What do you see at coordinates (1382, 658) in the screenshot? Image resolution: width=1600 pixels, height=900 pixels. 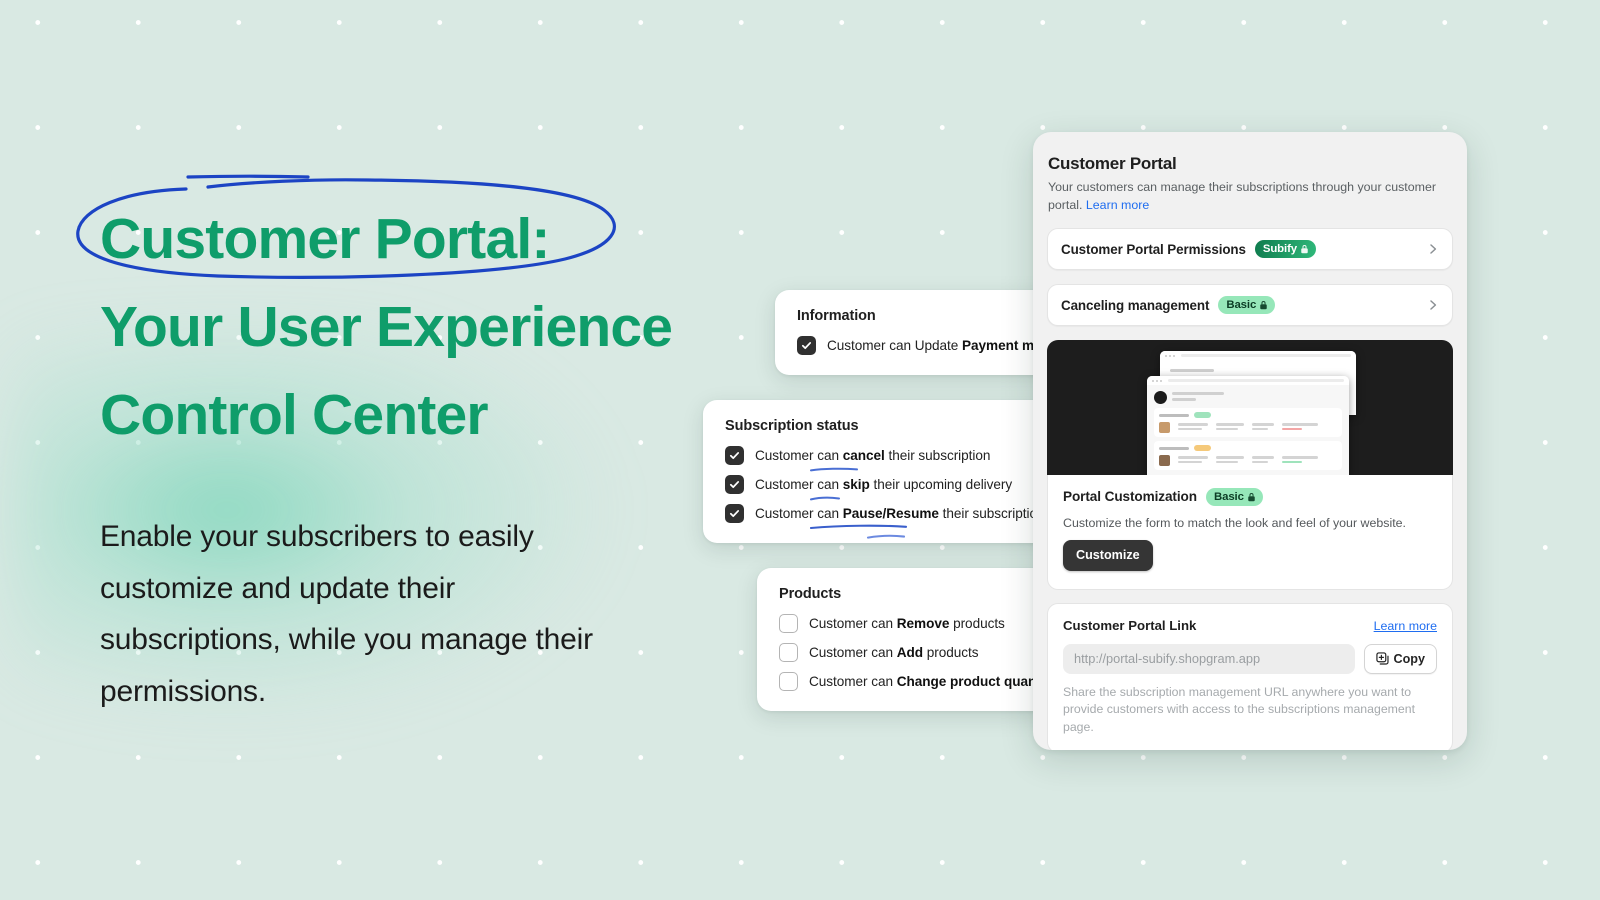 I see `copy-icon` at bounding box center [1382, 658].